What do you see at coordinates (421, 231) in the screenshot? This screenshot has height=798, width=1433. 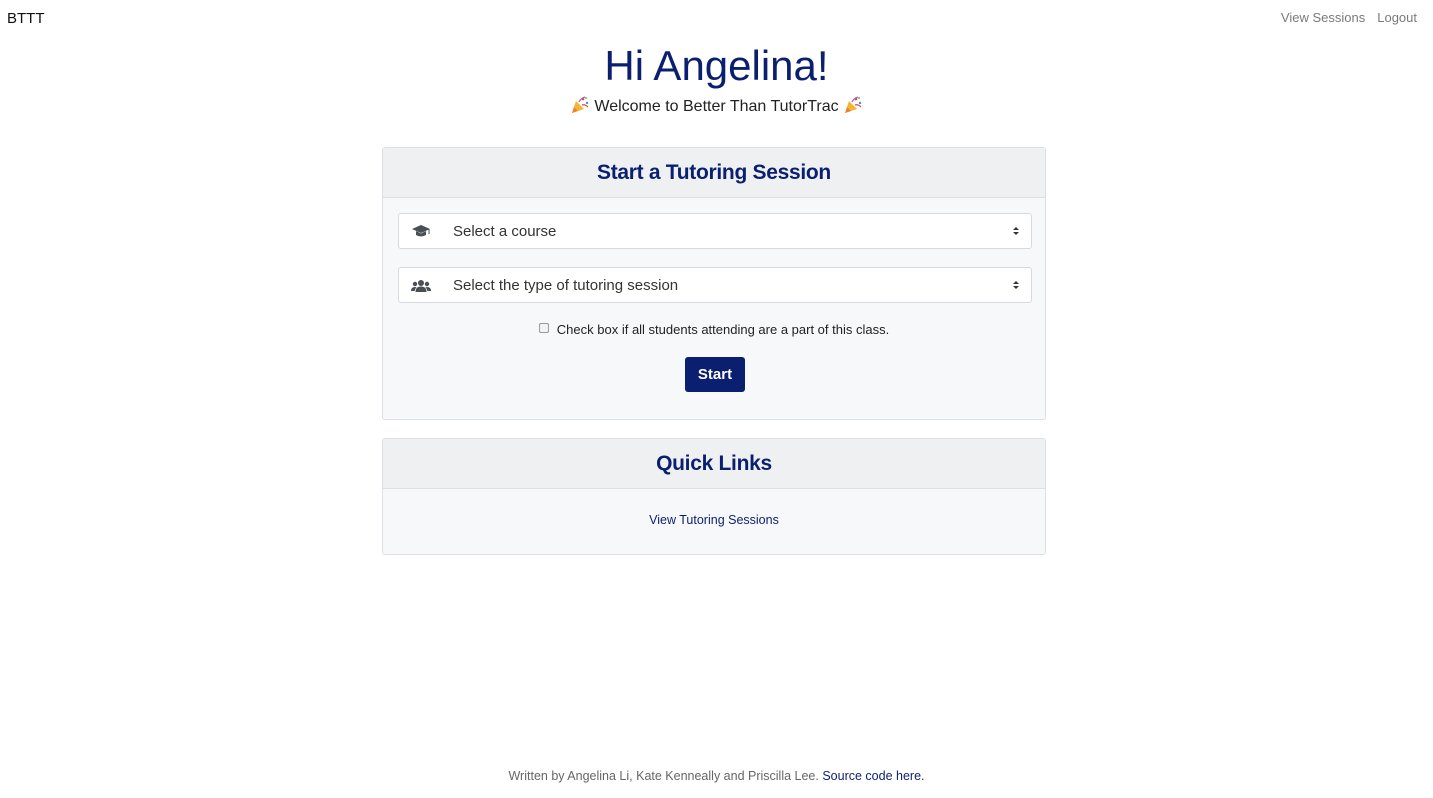 I see `graduation-cap-icon` at bounding box center [421, 231].